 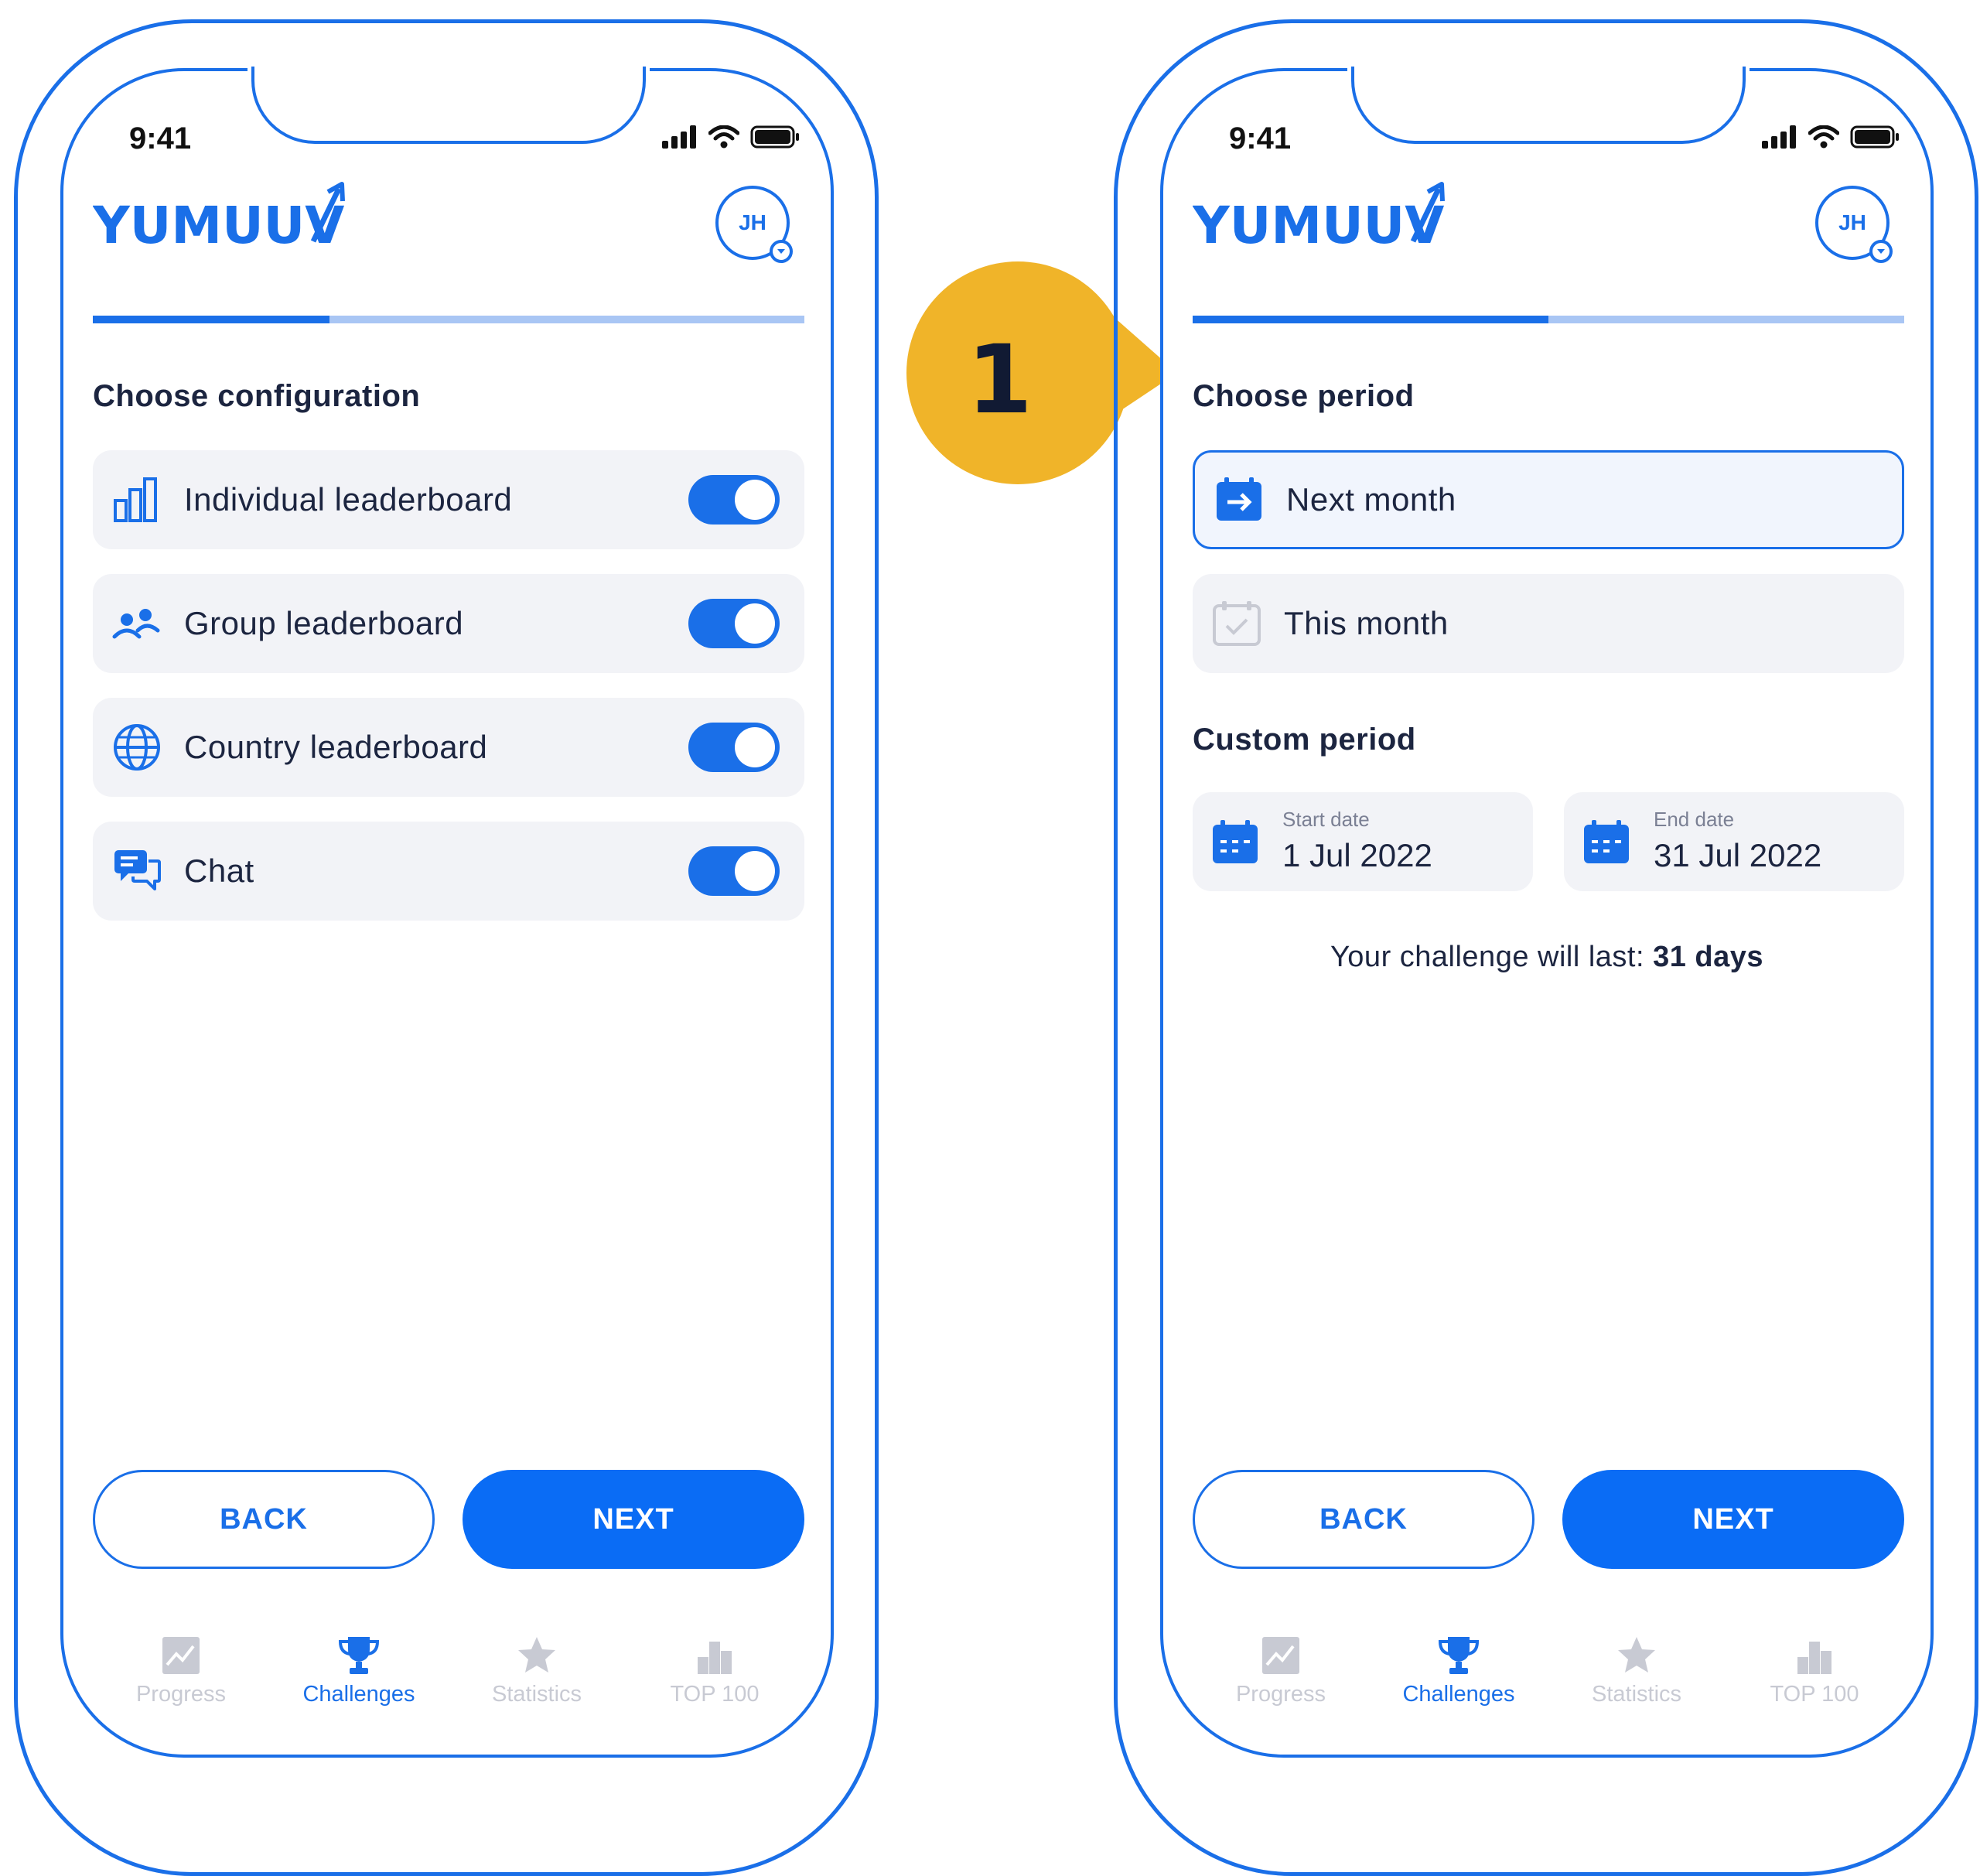 I want to click on calendar-check-icon, so click(x=1237, y=623).